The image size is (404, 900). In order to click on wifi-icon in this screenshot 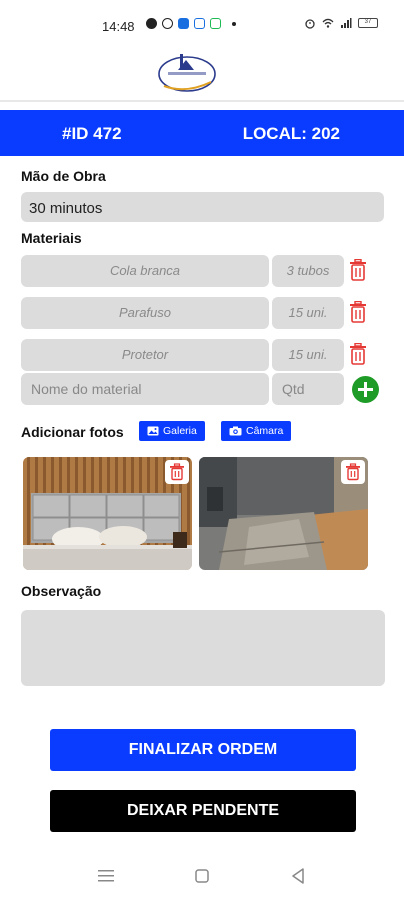, I will do `click(328, 23)`.